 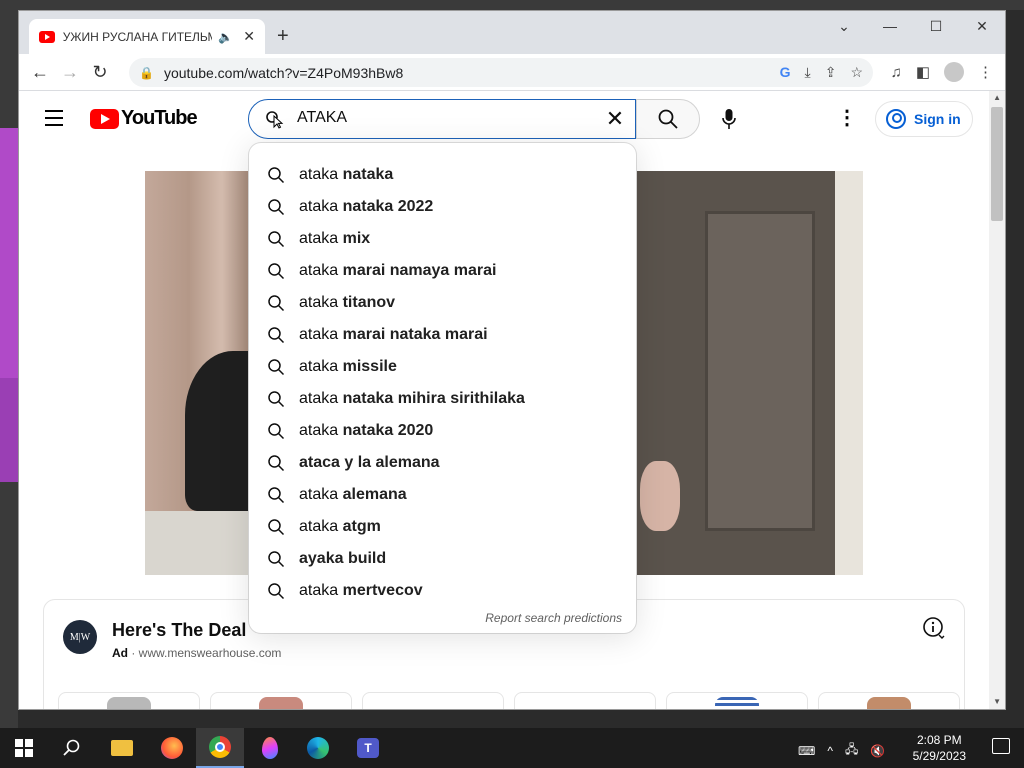 What do you see at coordinates (985, 72) in the screenshot?
I see `browser-menu-icon: ⋮` at bounding box center [985, 72].